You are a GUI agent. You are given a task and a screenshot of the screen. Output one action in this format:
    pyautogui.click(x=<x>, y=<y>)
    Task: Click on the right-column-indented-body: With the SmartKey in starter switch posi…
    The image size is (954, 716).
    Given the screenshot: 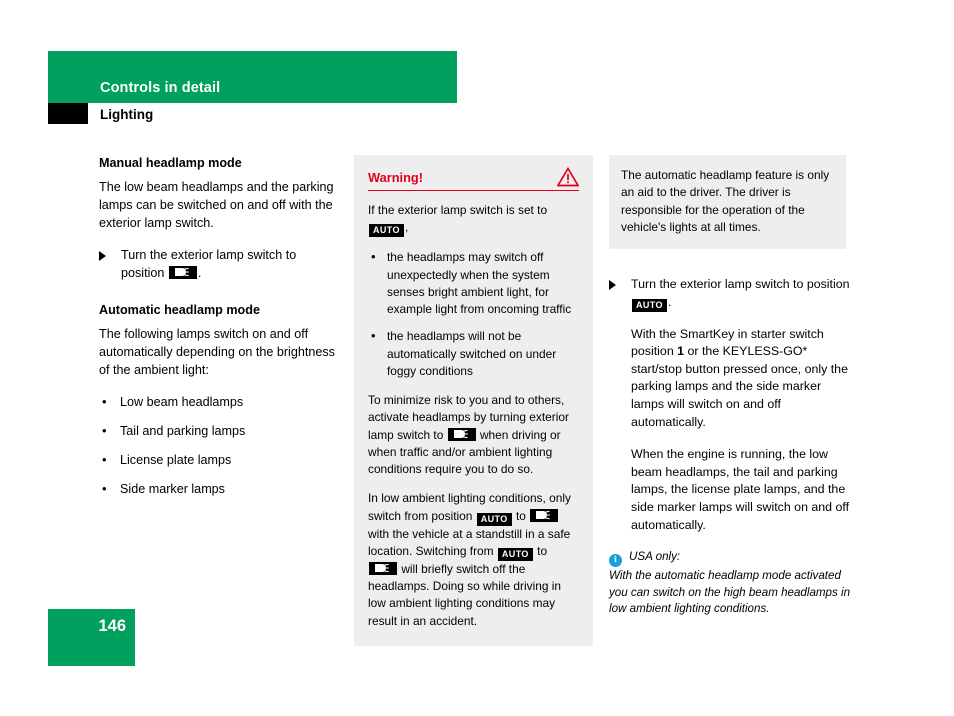 What is the action you would take?
    pyautogui.click(x=731, y=430)
    